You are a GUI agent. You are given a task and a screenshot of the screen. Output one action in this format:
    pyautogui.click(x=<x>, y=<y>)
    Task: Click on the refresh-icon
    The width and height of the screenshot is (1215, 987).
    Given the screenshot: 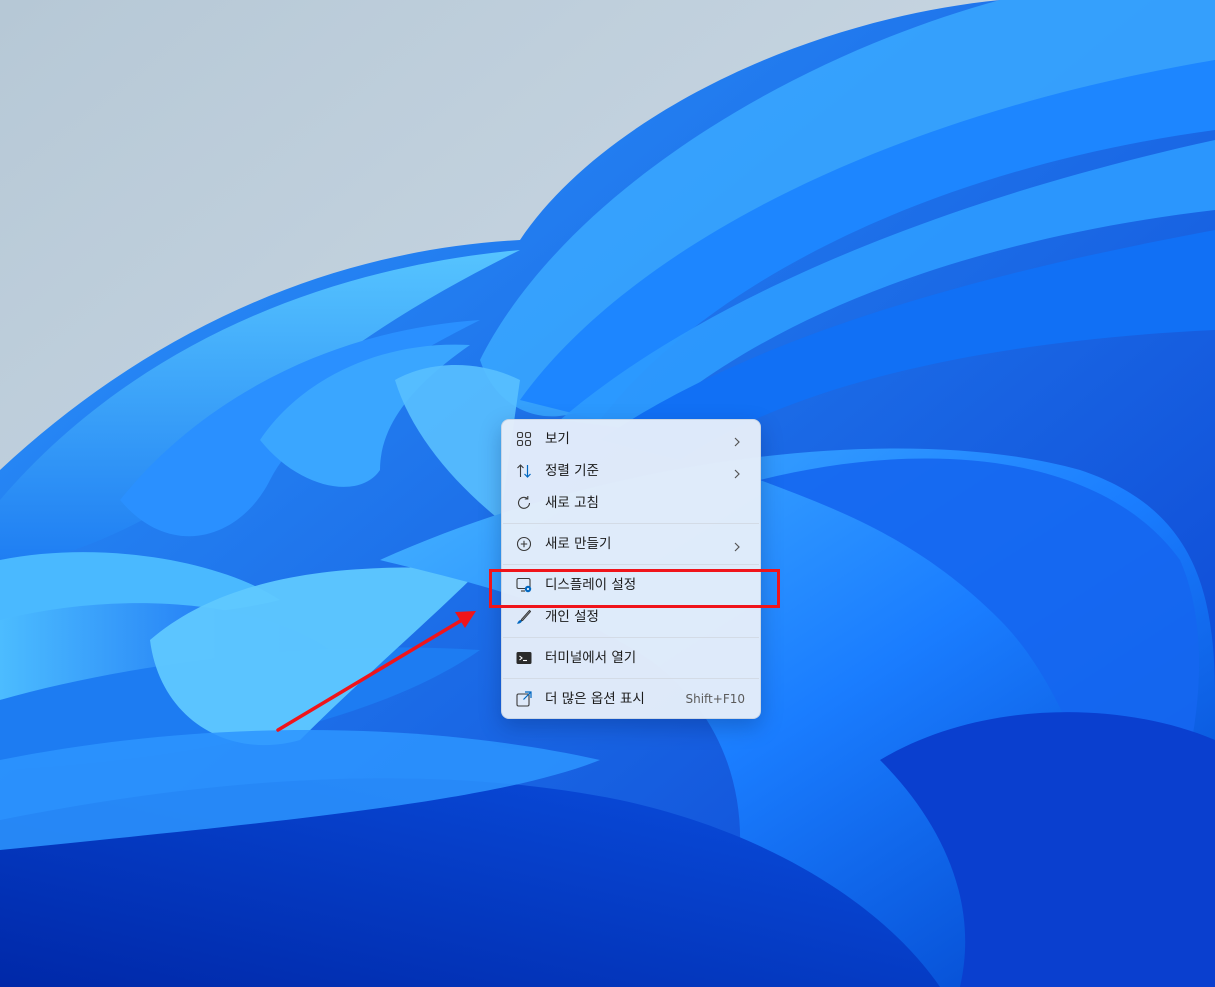 What is the action you would take?
    pyautogui.click(x=524, y=503)
    